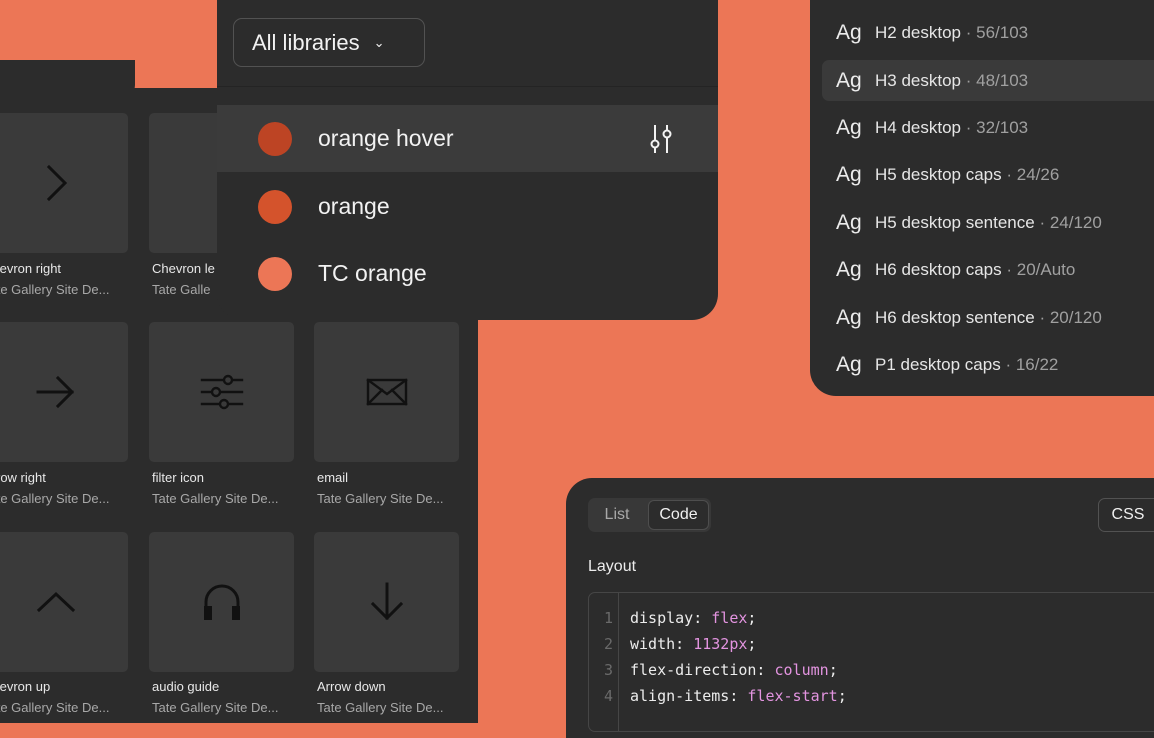 This screenshot has width=1154, height=738. I want to click on library-select: All libraries ⌄, so click(329, 42).